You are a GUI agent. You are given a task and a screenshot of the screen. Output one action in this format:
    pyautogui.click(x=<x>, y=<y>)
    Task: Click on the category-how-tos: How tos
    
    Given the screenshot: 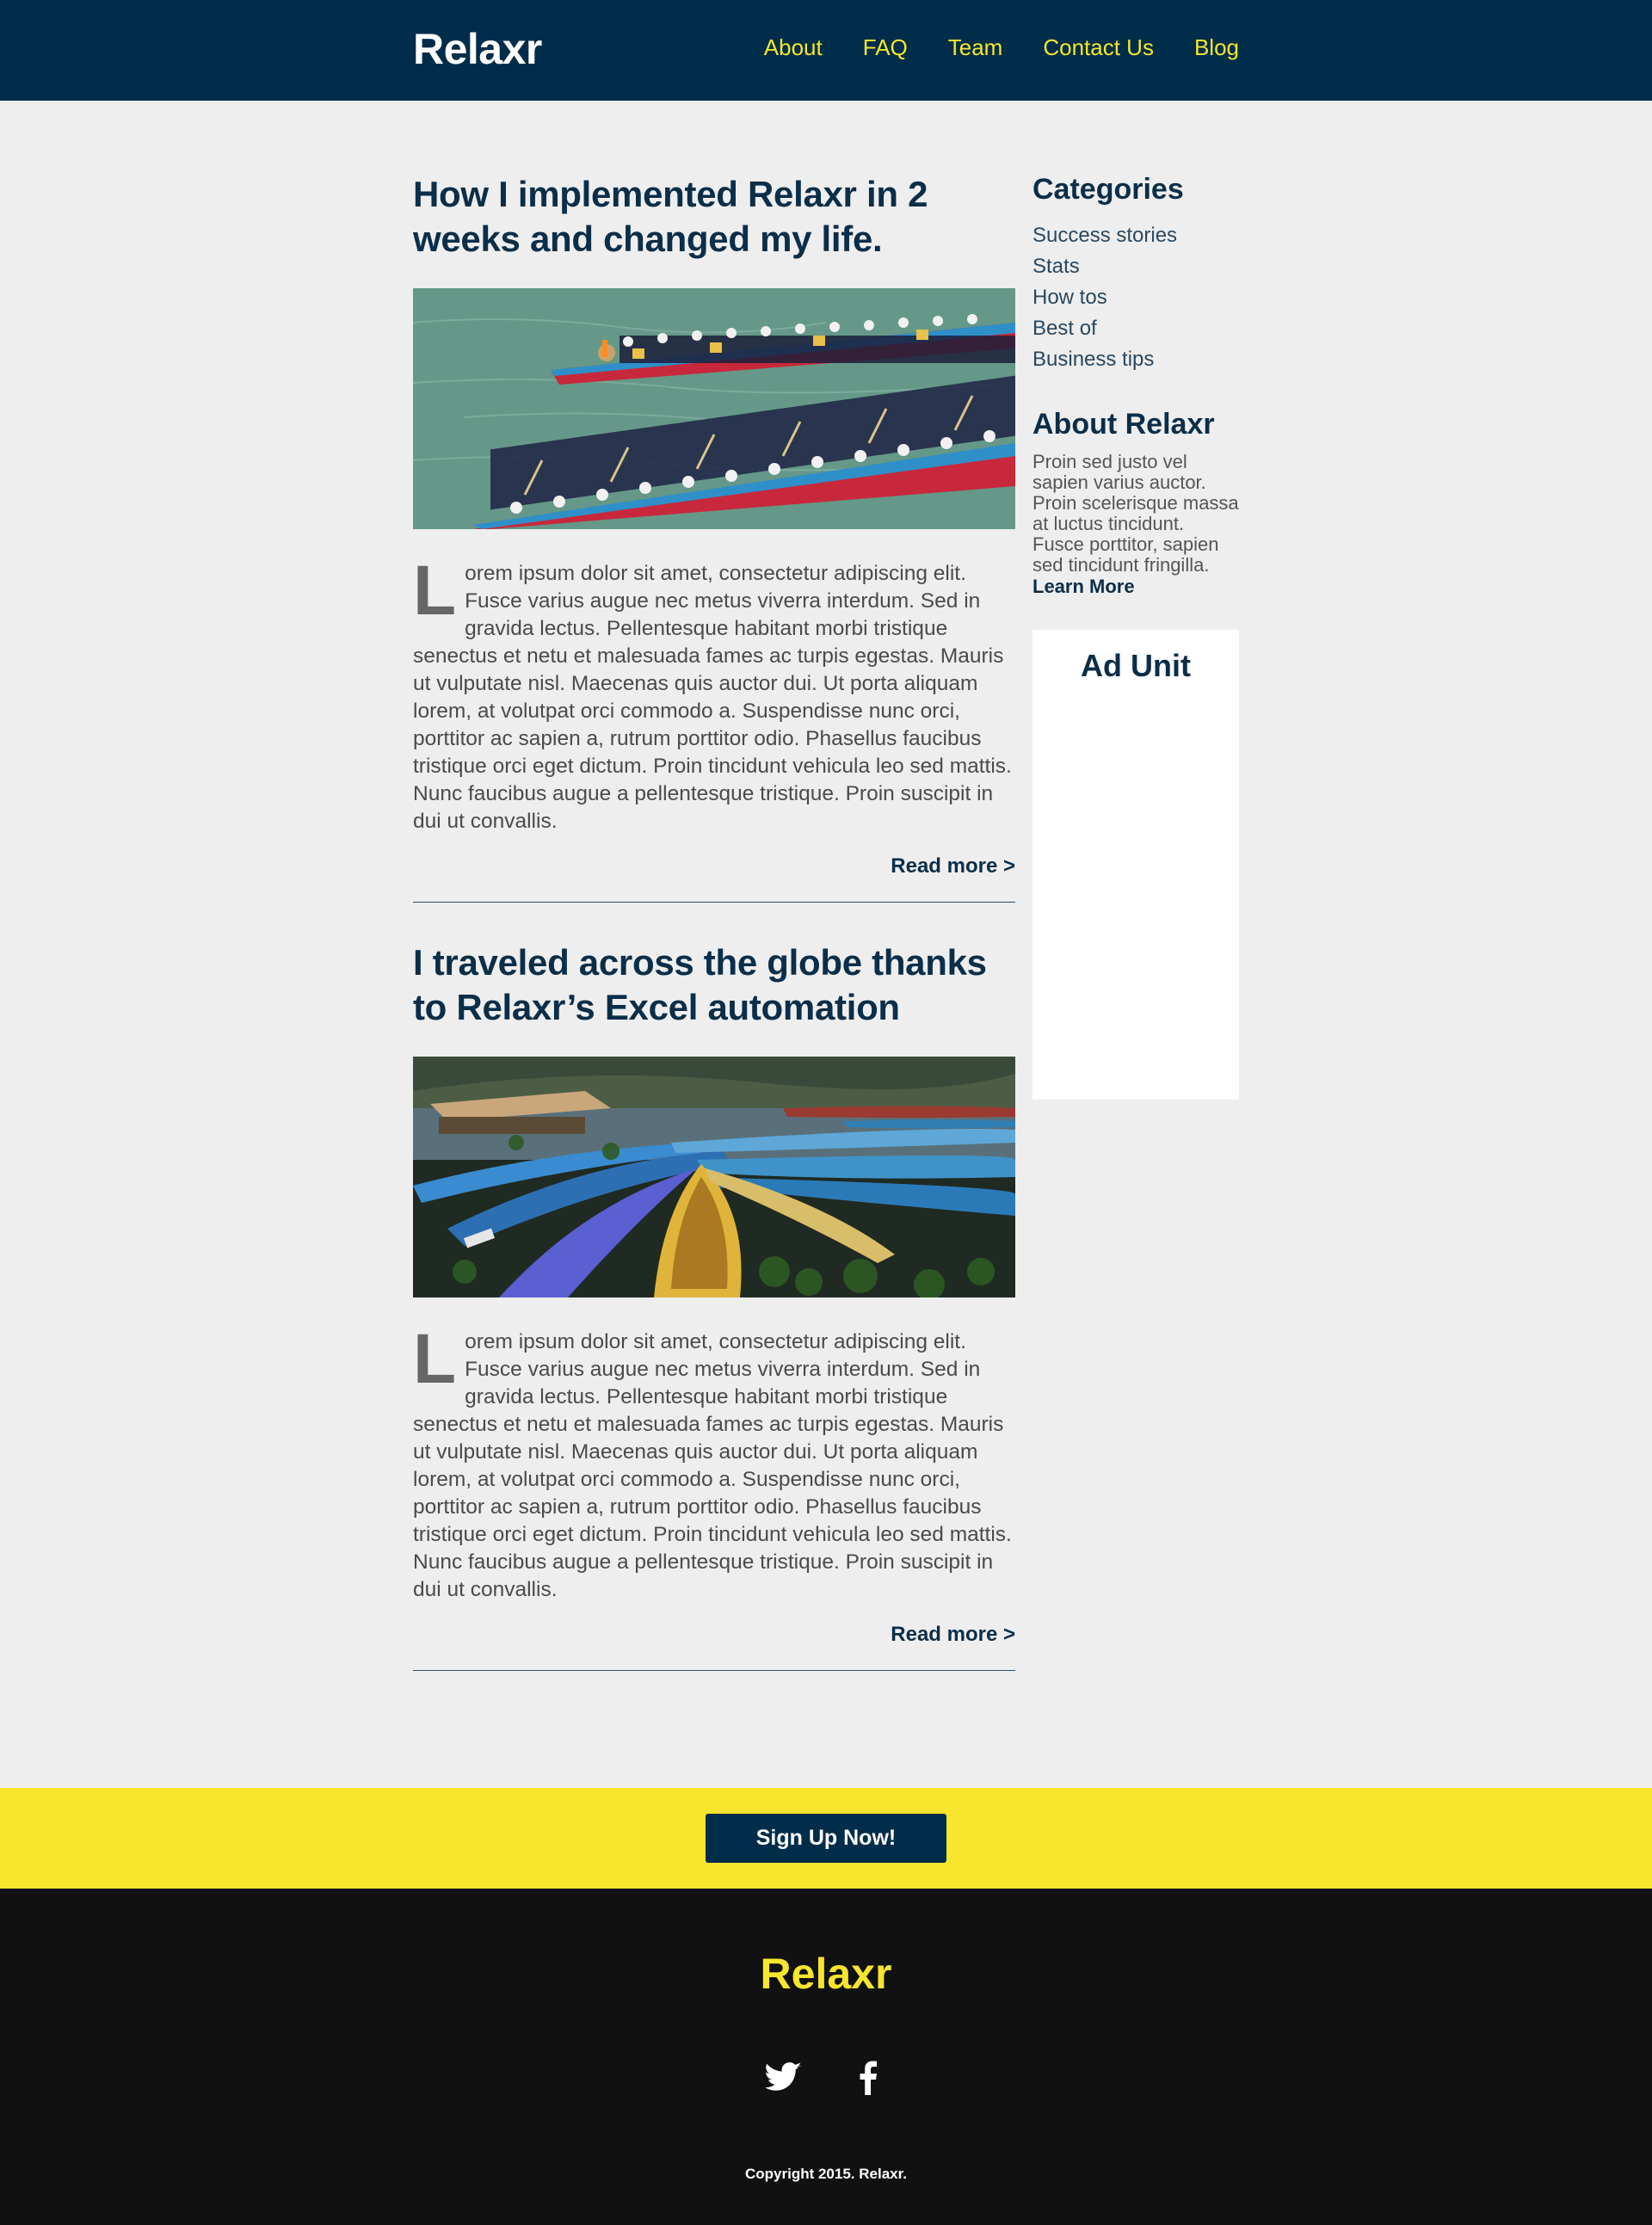 What is the action you would take?
    pyautogui.click(x=1135, y=297)
    